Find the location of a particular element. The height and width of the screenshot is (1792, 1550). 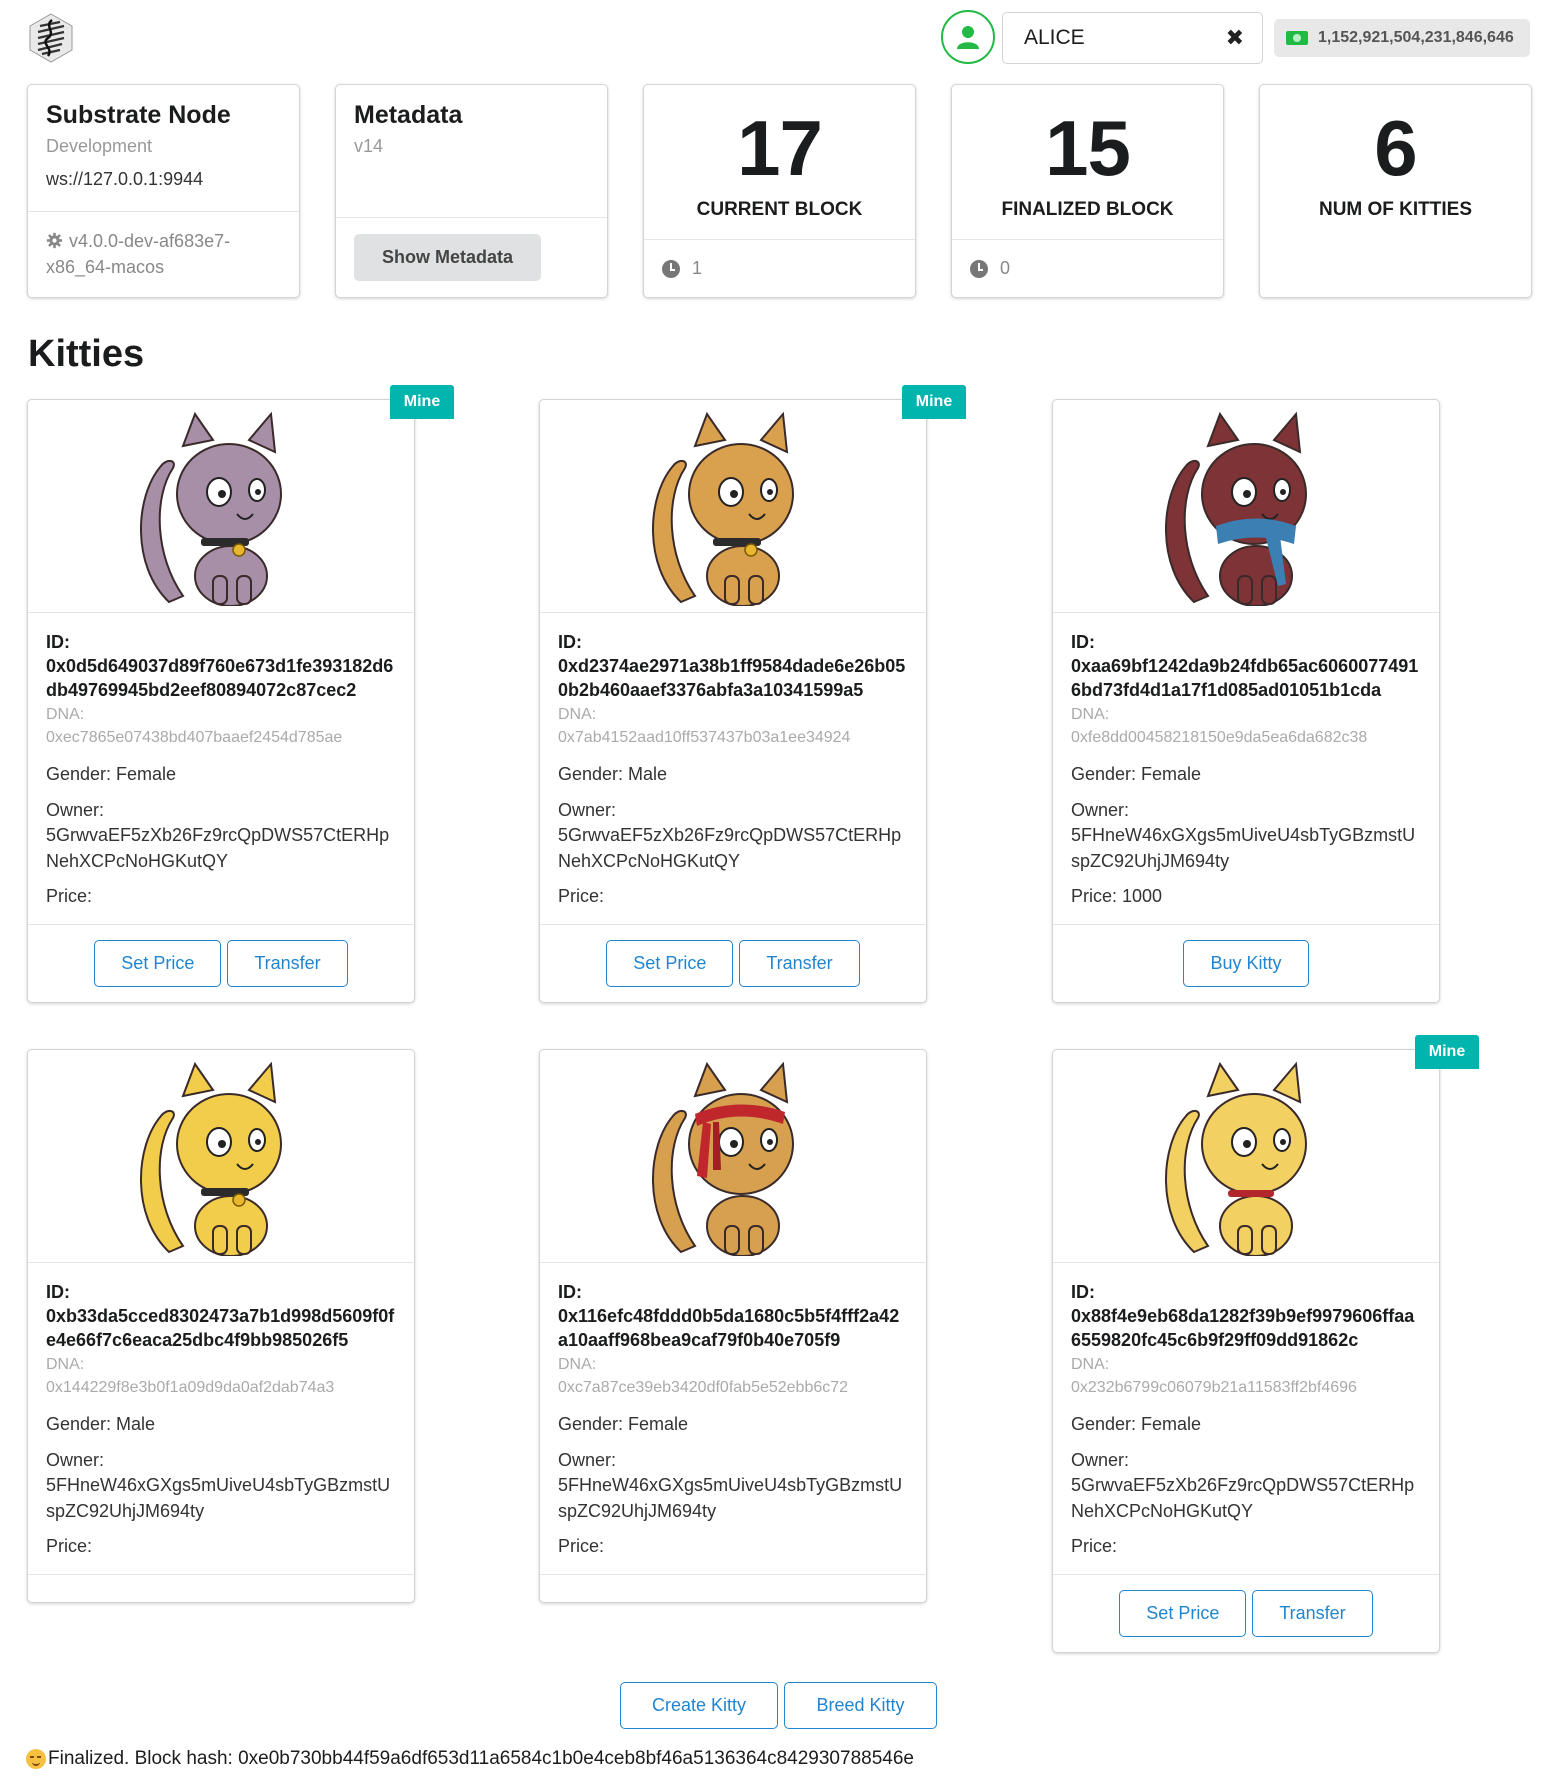

finalized-block-label: FINALIZED BLOCK is located at coordinates (1087, 209).